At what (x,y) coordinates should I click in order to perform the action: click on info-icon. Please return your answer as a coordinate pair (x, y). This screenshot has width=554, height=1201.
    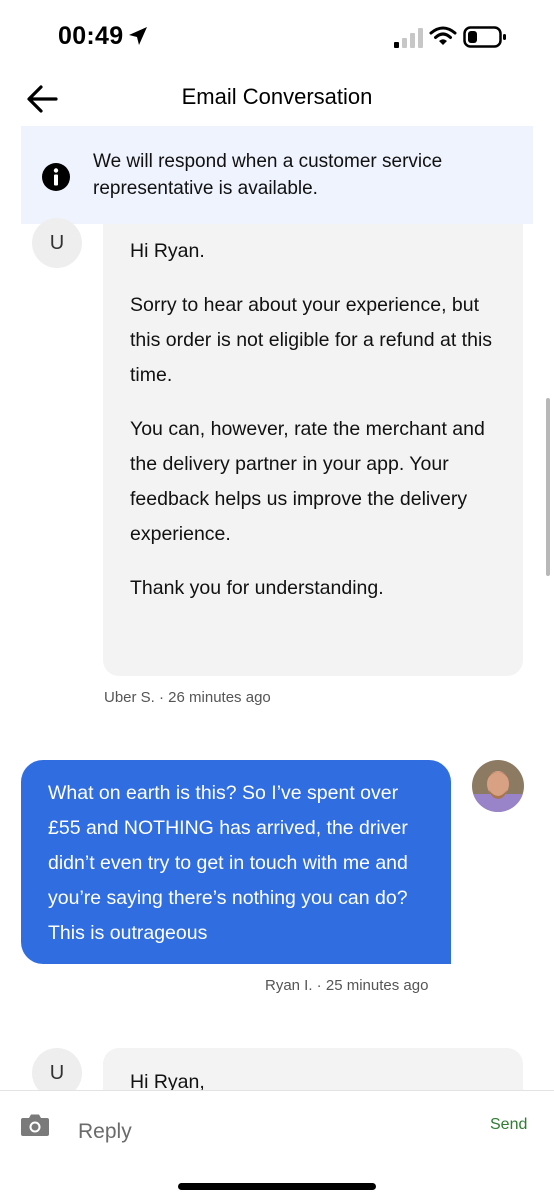
    Looking at the image, I should click on (56, 177).